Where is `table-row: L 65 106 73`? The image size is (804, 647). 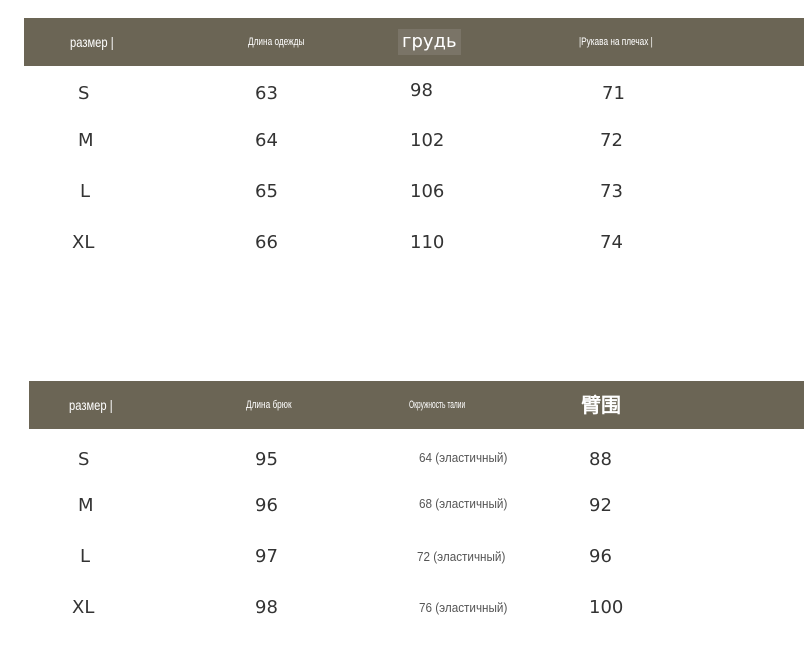
table-row: L 65 106 73 is located at coordinates (402, 192).